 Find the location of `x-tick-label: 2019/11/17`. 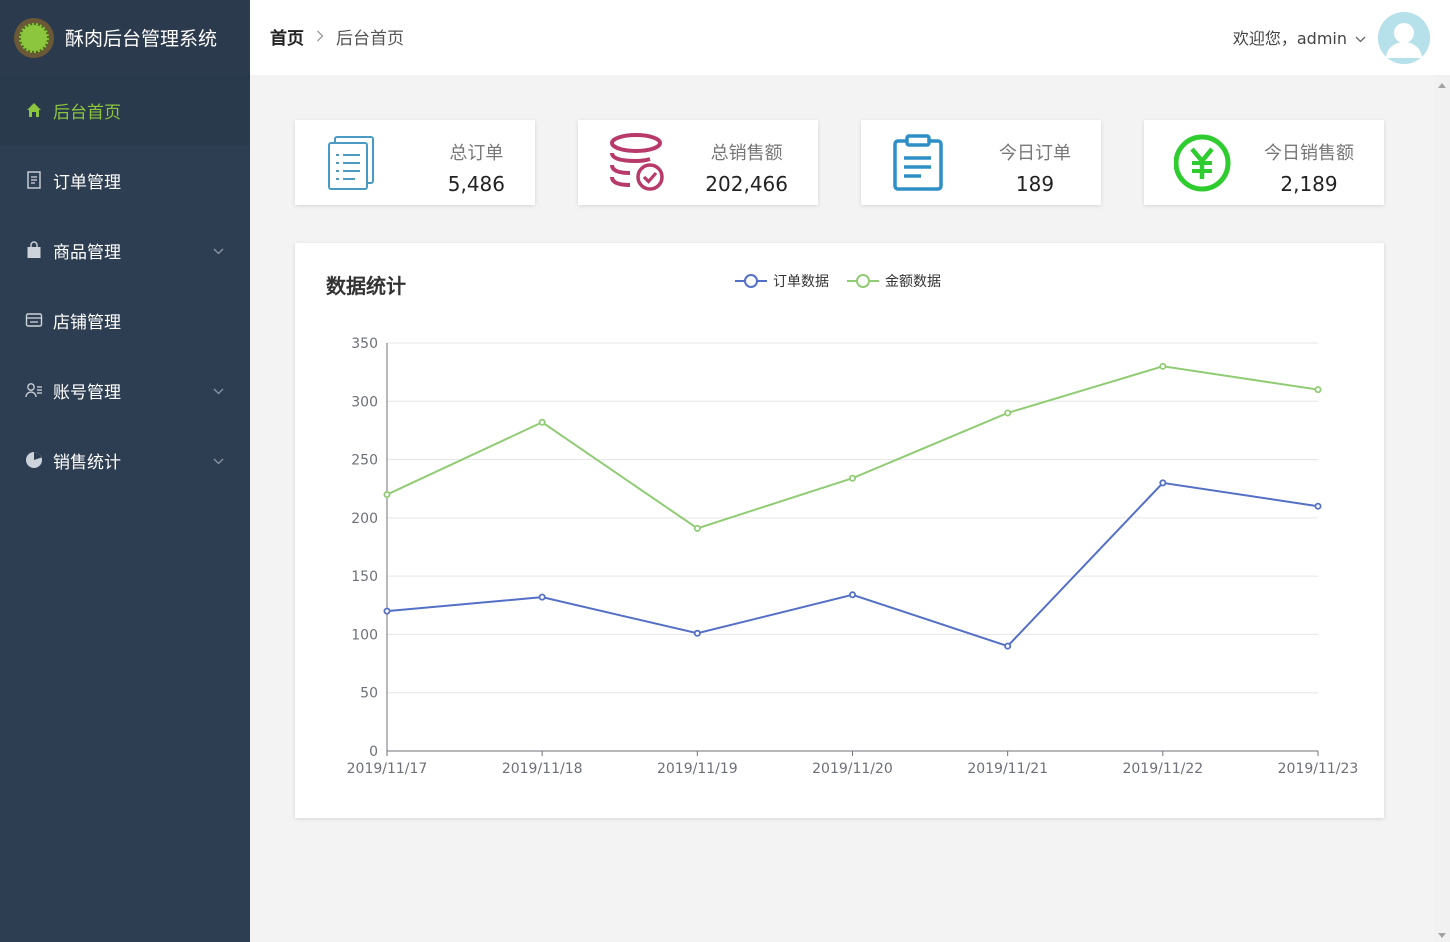

x-tick-label: 2019/11/17 is located at coordinates (387, 769).